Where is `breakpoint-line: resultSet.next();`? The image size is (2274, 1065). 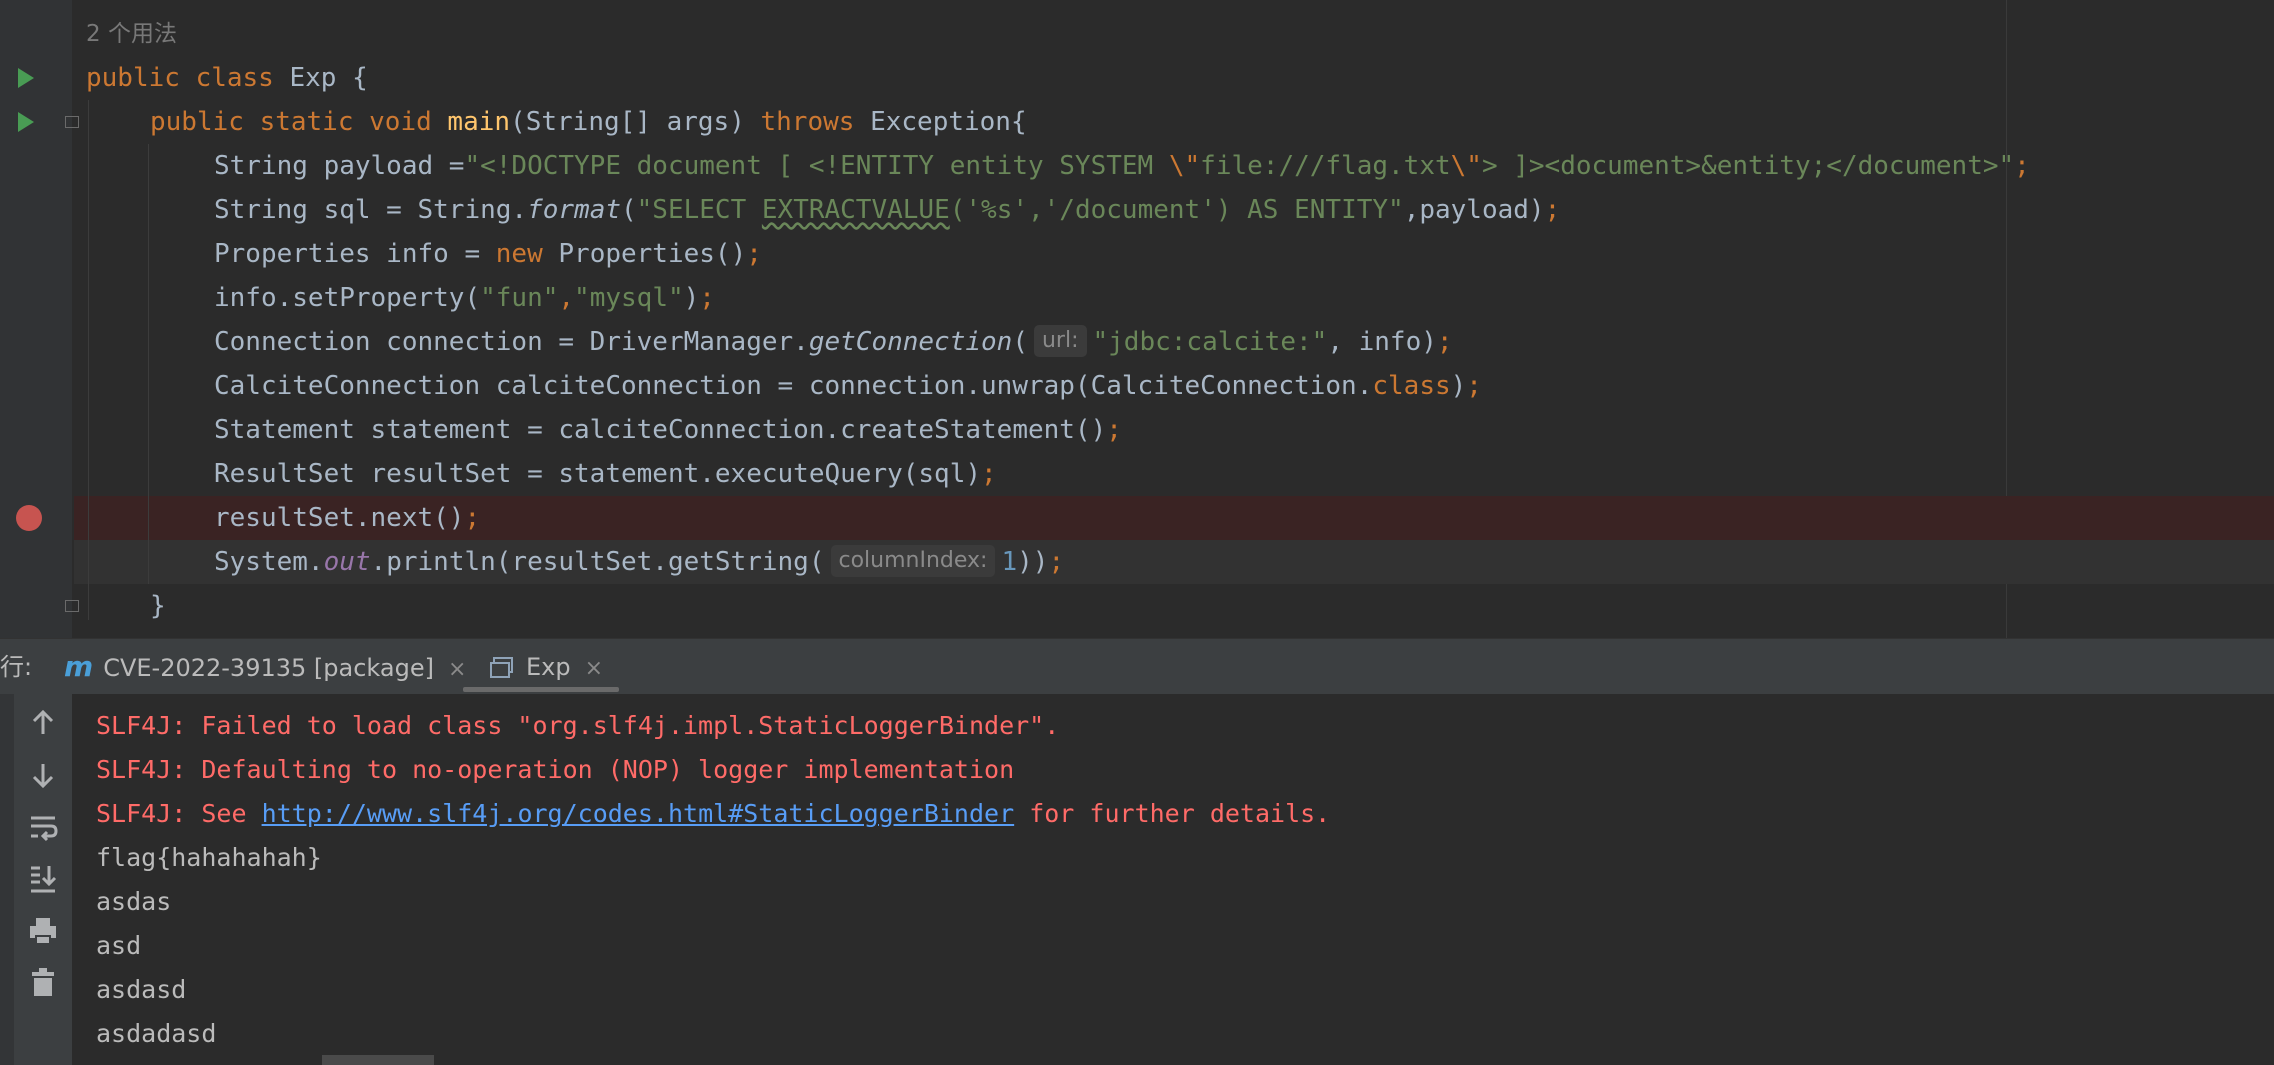 breakpoint-line: resultSet.next(); is located at coordinates (1174, 518).